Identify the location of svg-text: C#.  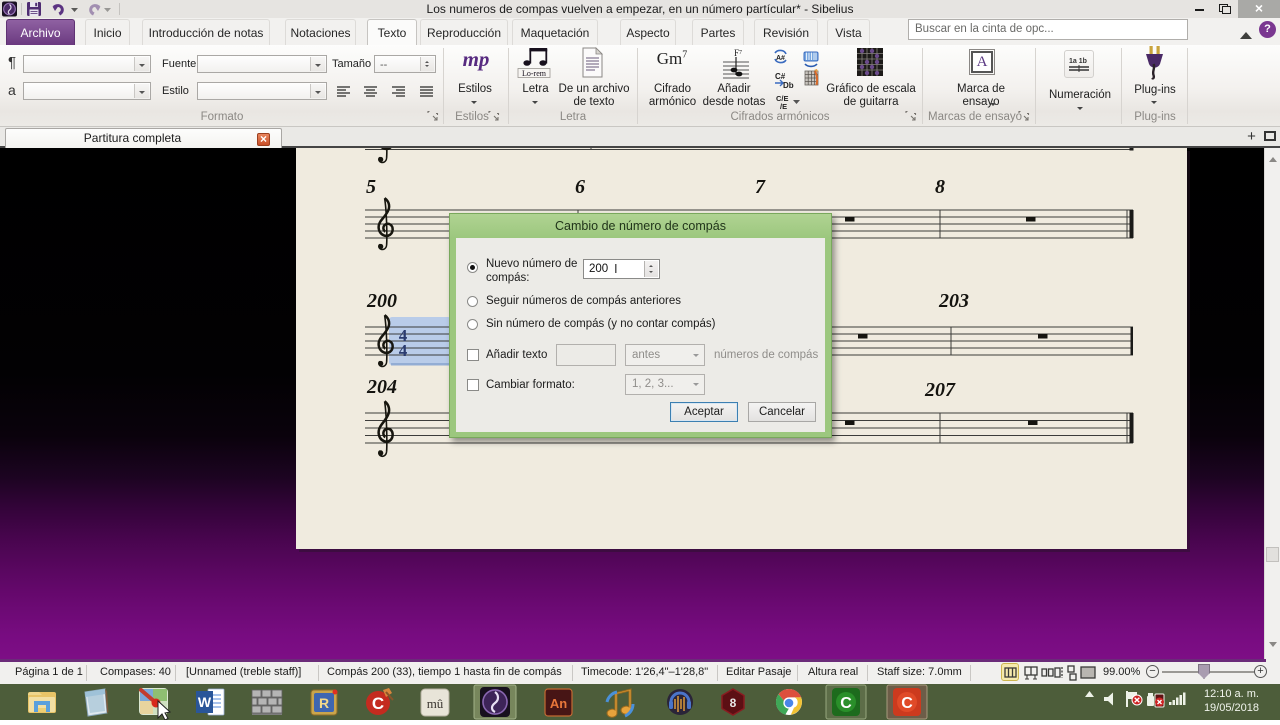
(780, 76).